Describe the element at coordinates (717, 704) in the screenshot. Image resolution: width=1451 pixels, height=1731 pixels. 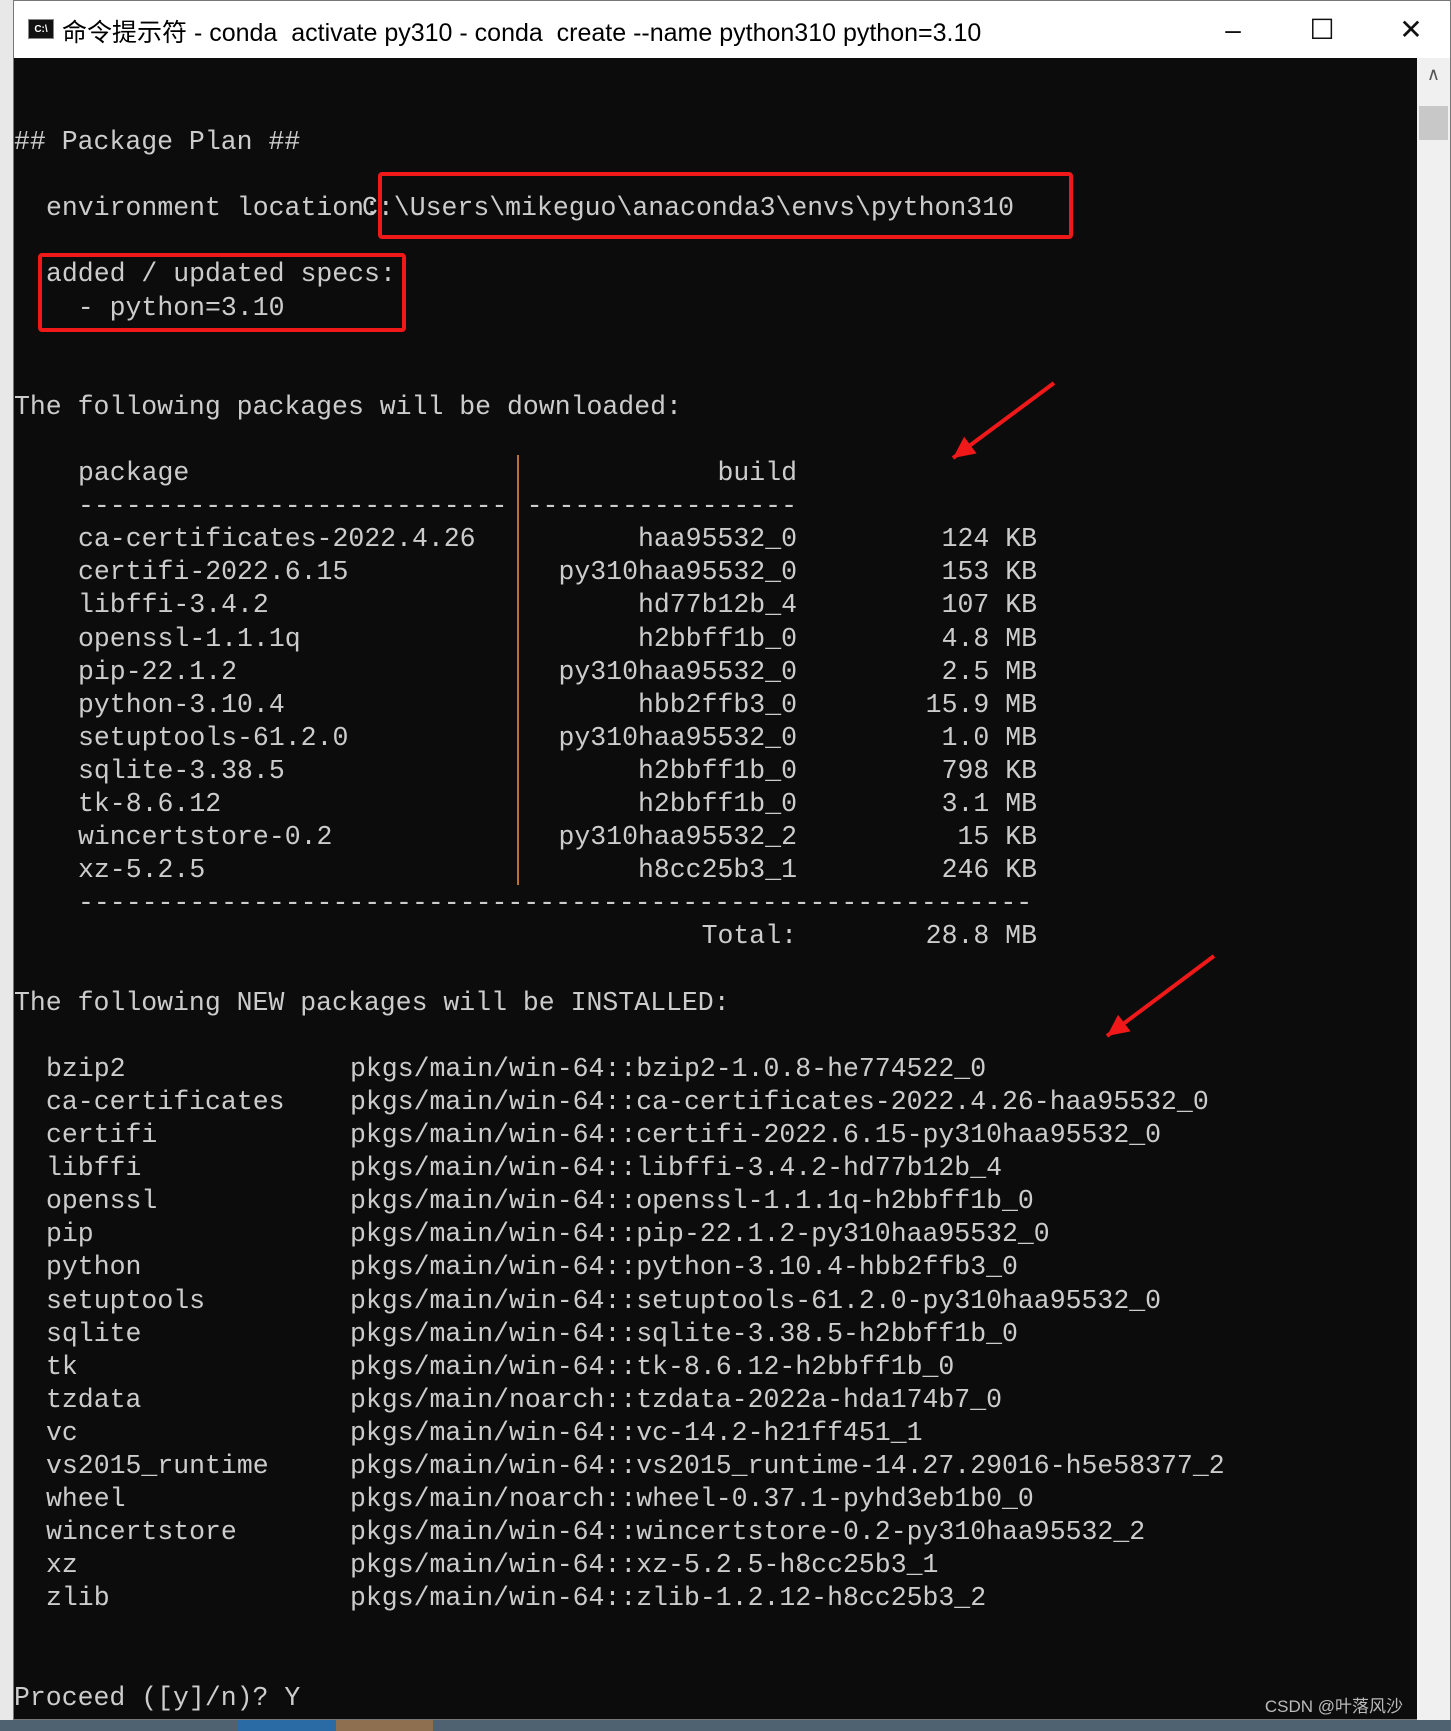
I see `download-build: hbb2ffb3_0` at that location.